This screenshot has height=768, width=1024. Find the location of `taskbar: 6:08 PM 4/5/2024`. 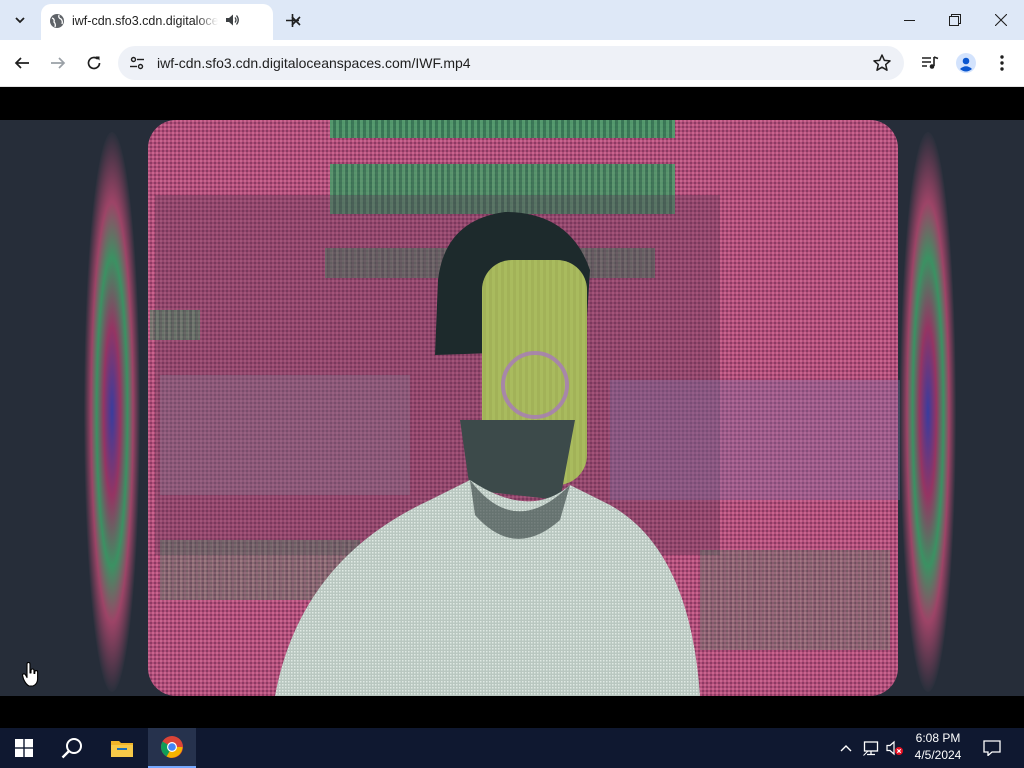

taskbar: 6:08 PM 4/5/2024 is located at coordinates (512, 748).